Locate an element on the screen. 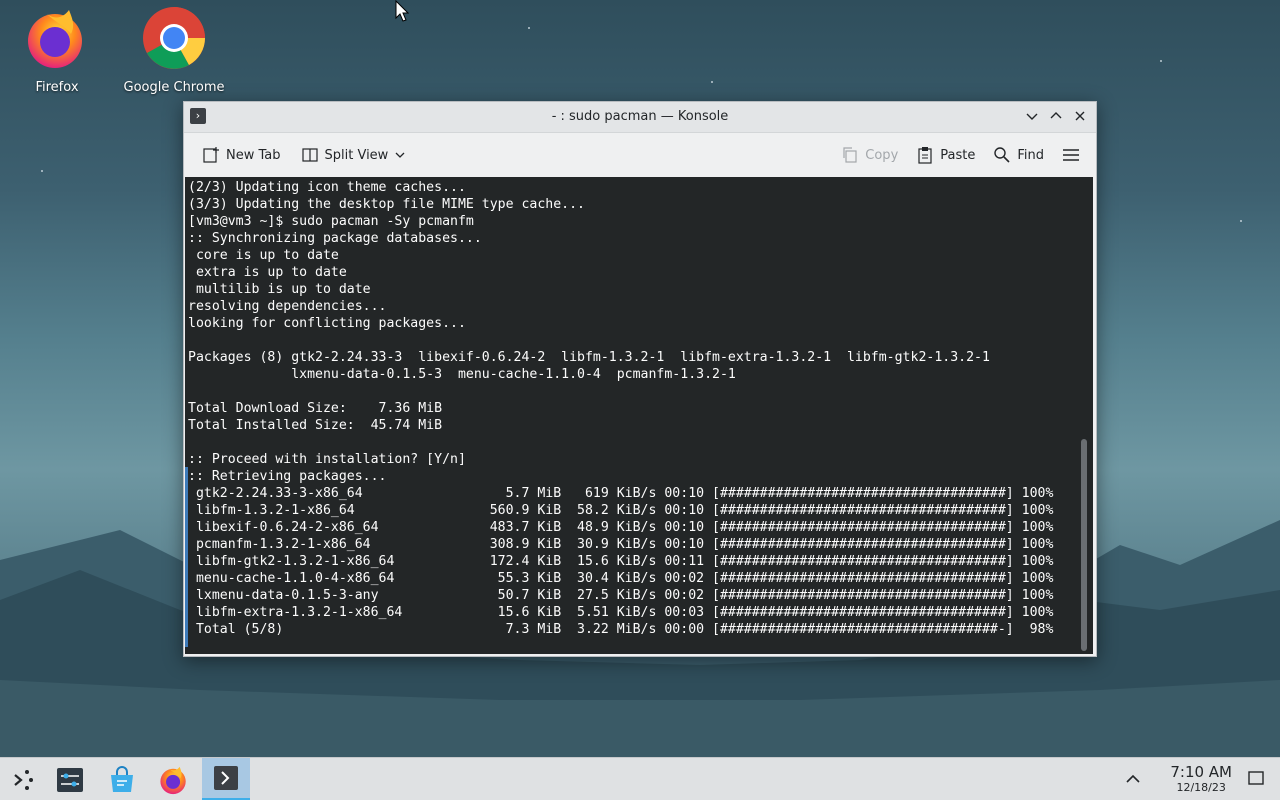 The height and width of the screenshot is (800, 1280). hamburger-menu-icon is located at coordinates (1071, 155).